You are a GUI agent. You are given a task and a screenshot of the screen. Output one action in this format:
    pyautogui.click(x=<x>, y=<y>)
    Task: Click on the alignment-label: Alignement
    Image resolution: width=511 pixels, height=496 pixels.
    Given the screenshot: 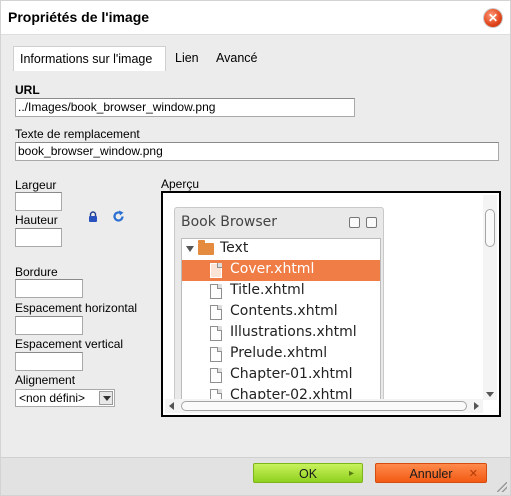 What is the action you would take?
    pyautogui.click(x=45, y=380)
    